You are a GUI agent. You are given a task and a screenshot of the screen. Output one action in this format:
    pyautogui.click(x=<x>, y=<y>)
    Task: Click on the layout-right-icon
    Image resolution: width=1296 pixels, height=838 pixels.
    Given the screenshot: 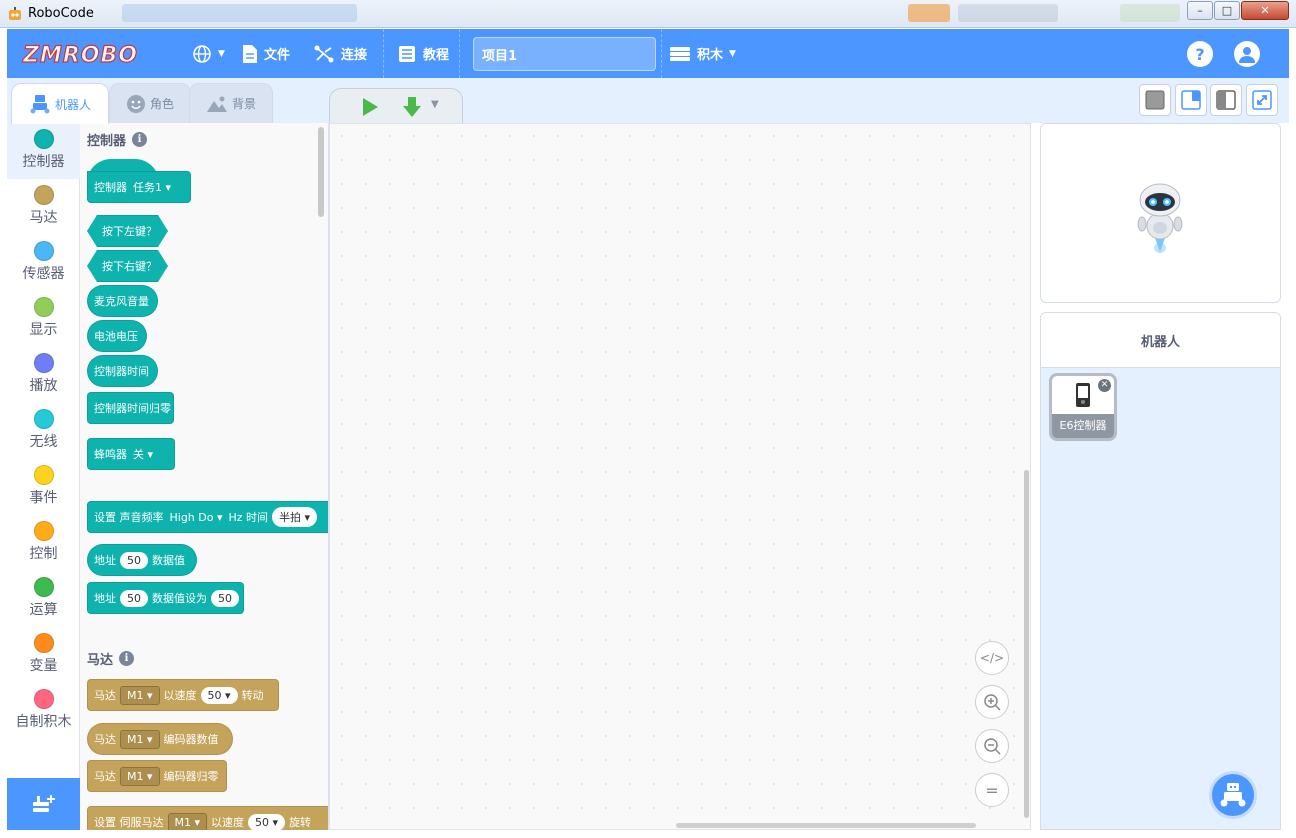 What is the action you would take?
    pyautogui.click(x=1191, y=100)
    